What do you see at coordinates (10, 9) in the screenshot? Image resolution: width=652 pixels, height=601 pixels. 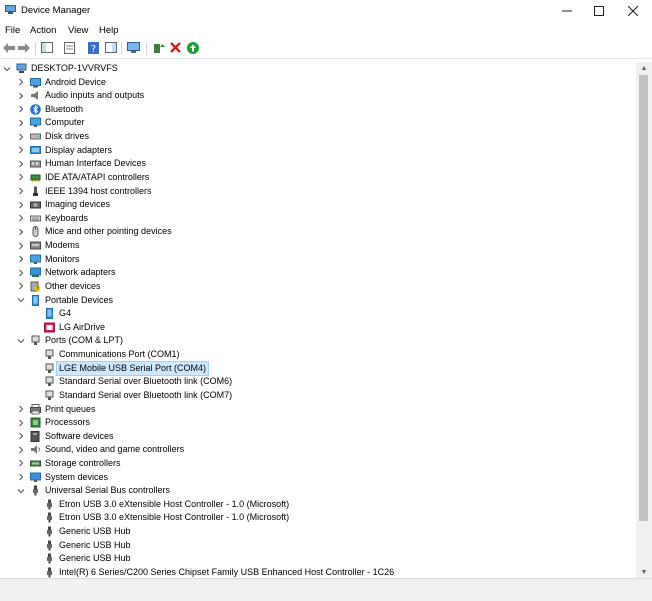 I see `device-manager-app-icon` at bounding box center [10, 9].